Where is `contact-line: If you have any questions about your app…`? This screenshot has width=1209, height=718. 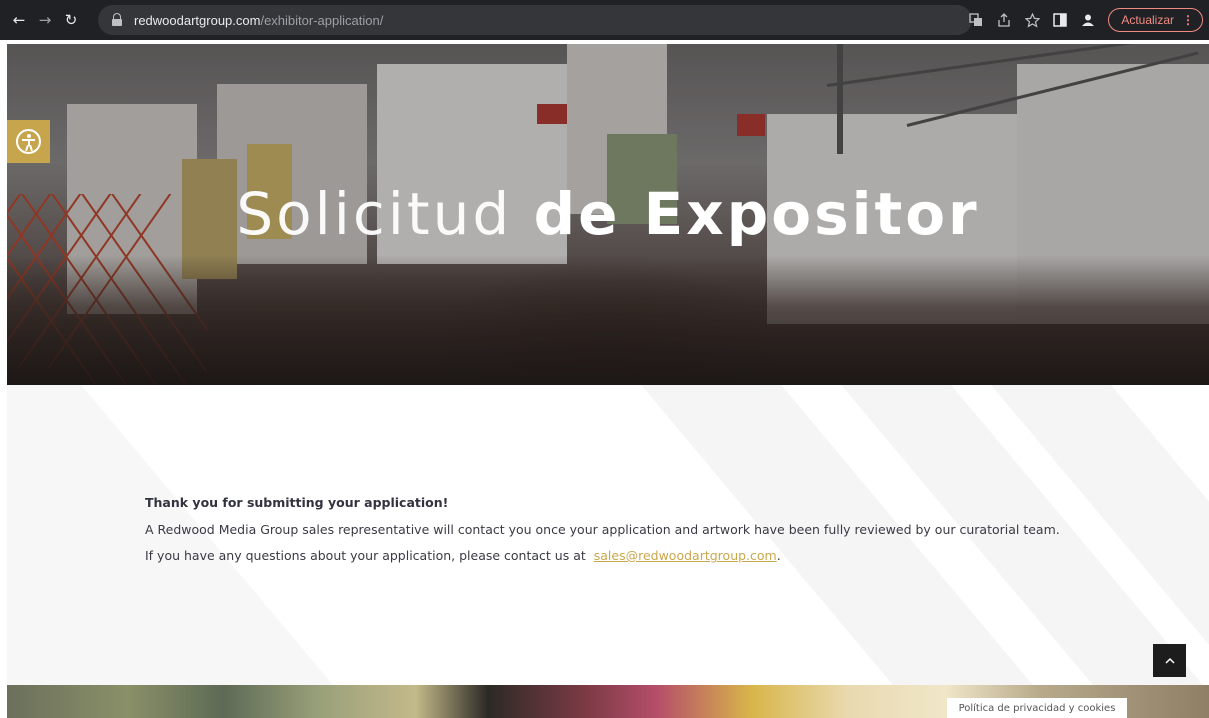 contact-line: If you have any questions about your app… is located at coordinates (602, 555).